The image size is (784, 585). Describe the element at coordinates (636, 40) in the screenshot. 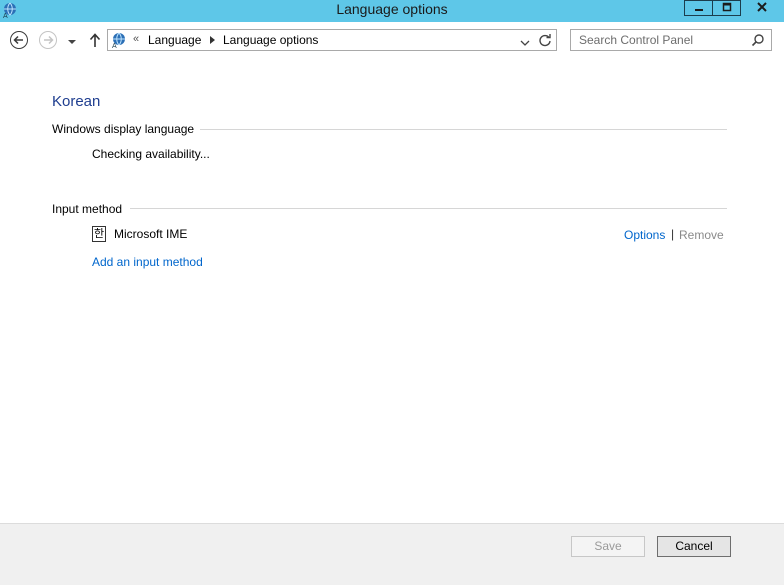

I see `search-placeholder: Search Control Panel` at that location.